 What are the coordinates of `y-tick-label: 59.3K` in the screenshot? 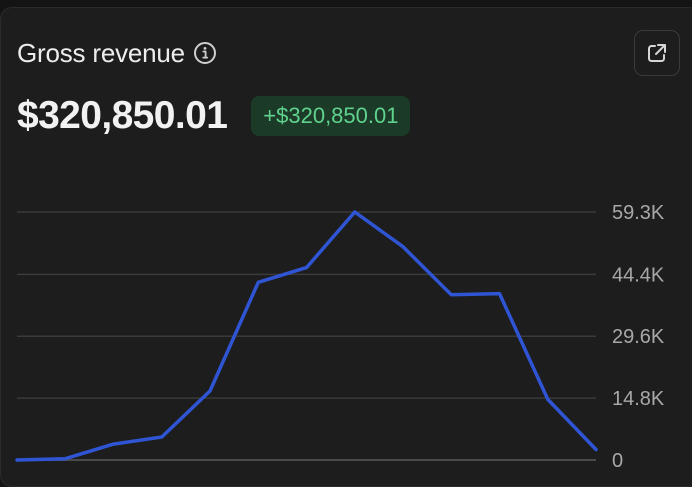 It's located at (638, 213).